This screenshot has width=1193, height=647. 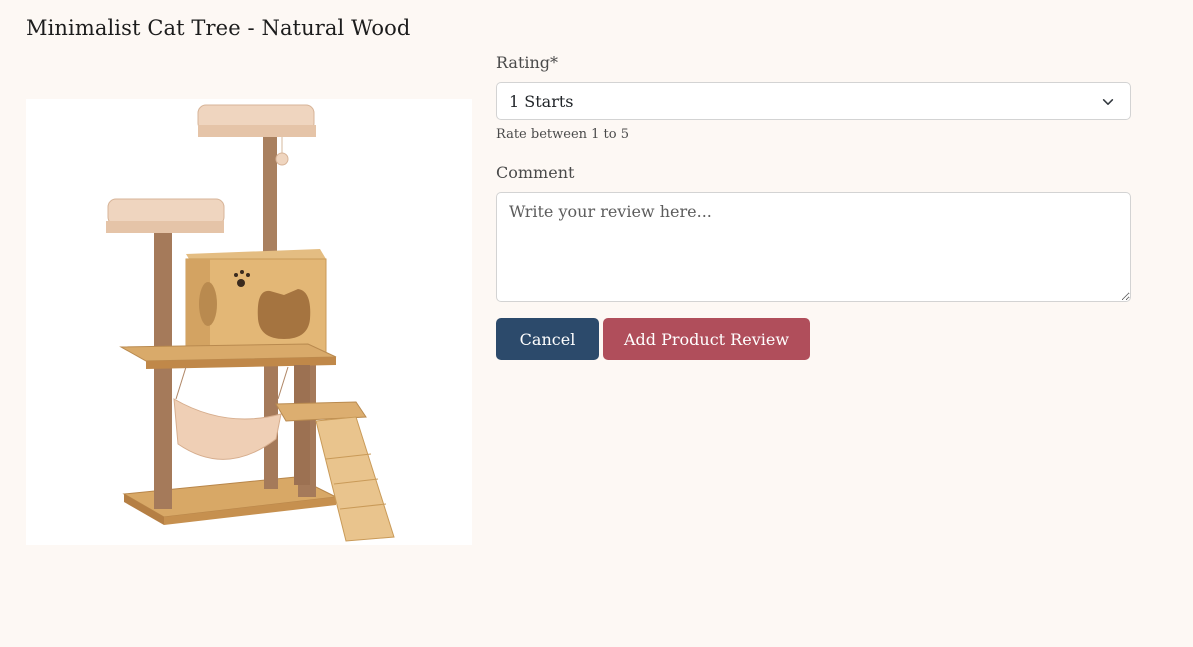 I want to click on rating-select: 1 Starts, so click(x=813, y=101).